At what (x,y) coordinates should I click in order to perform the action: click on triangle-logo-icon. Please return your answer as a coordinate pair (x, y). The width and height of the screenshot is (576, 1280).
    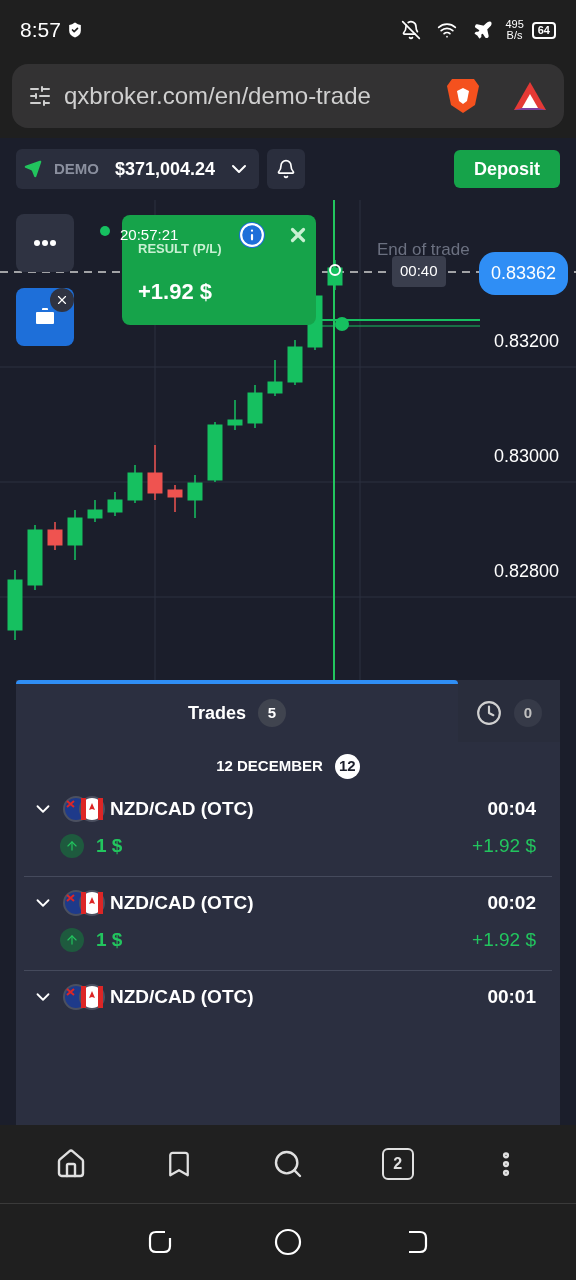
    Looking at the image, I should click on (530, 96).